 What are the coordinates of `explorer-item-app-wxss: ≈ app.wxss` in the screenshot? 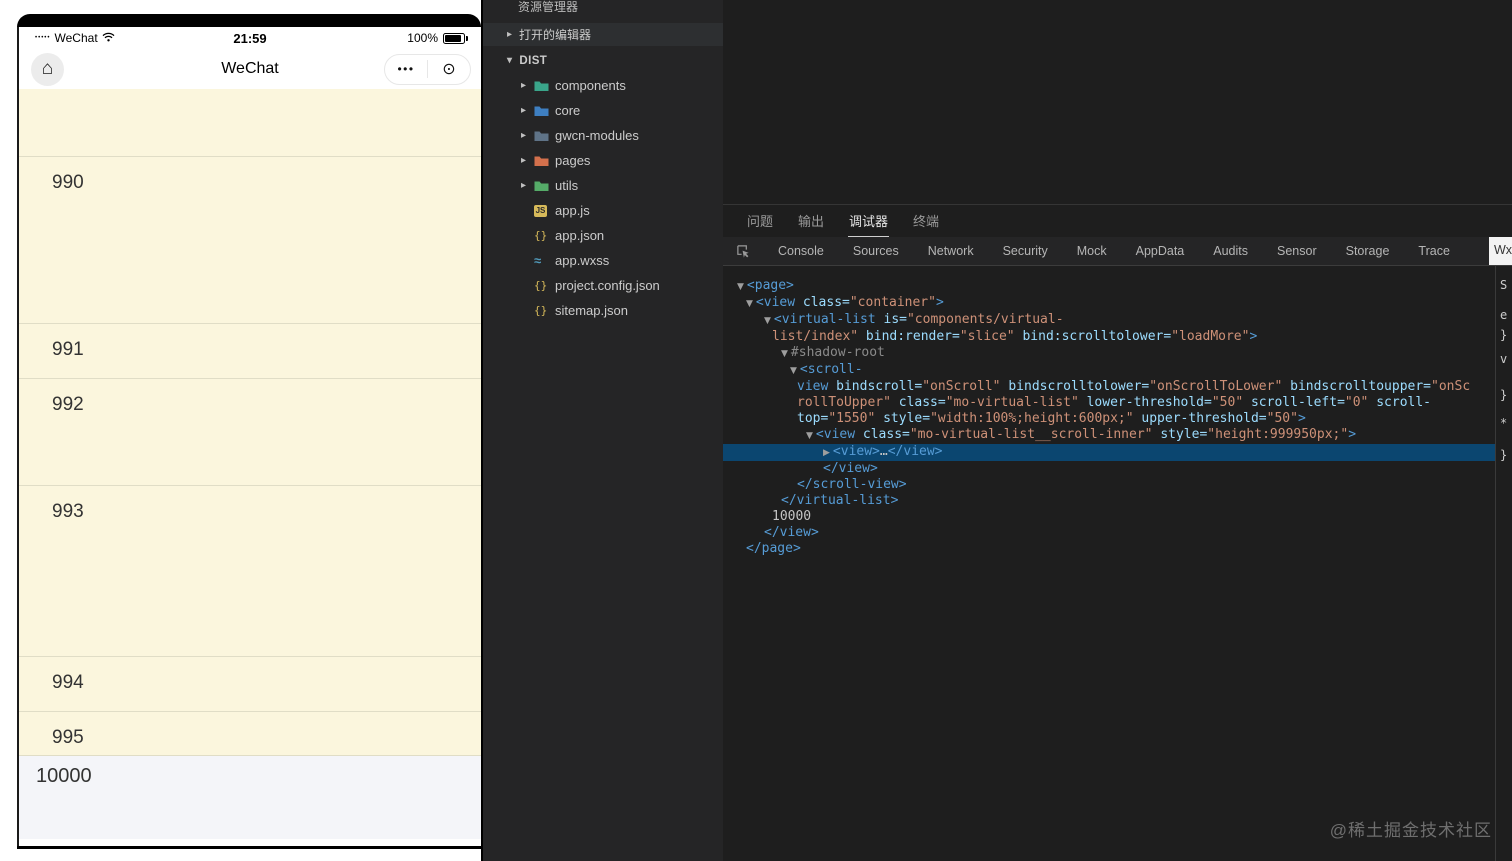 It's located at (603, 260).